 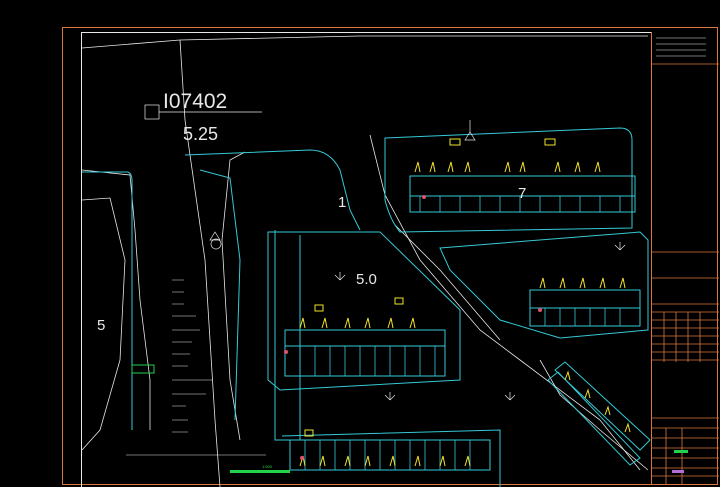 I want to click on building-label-5: 5, so click(x=101, y=325).